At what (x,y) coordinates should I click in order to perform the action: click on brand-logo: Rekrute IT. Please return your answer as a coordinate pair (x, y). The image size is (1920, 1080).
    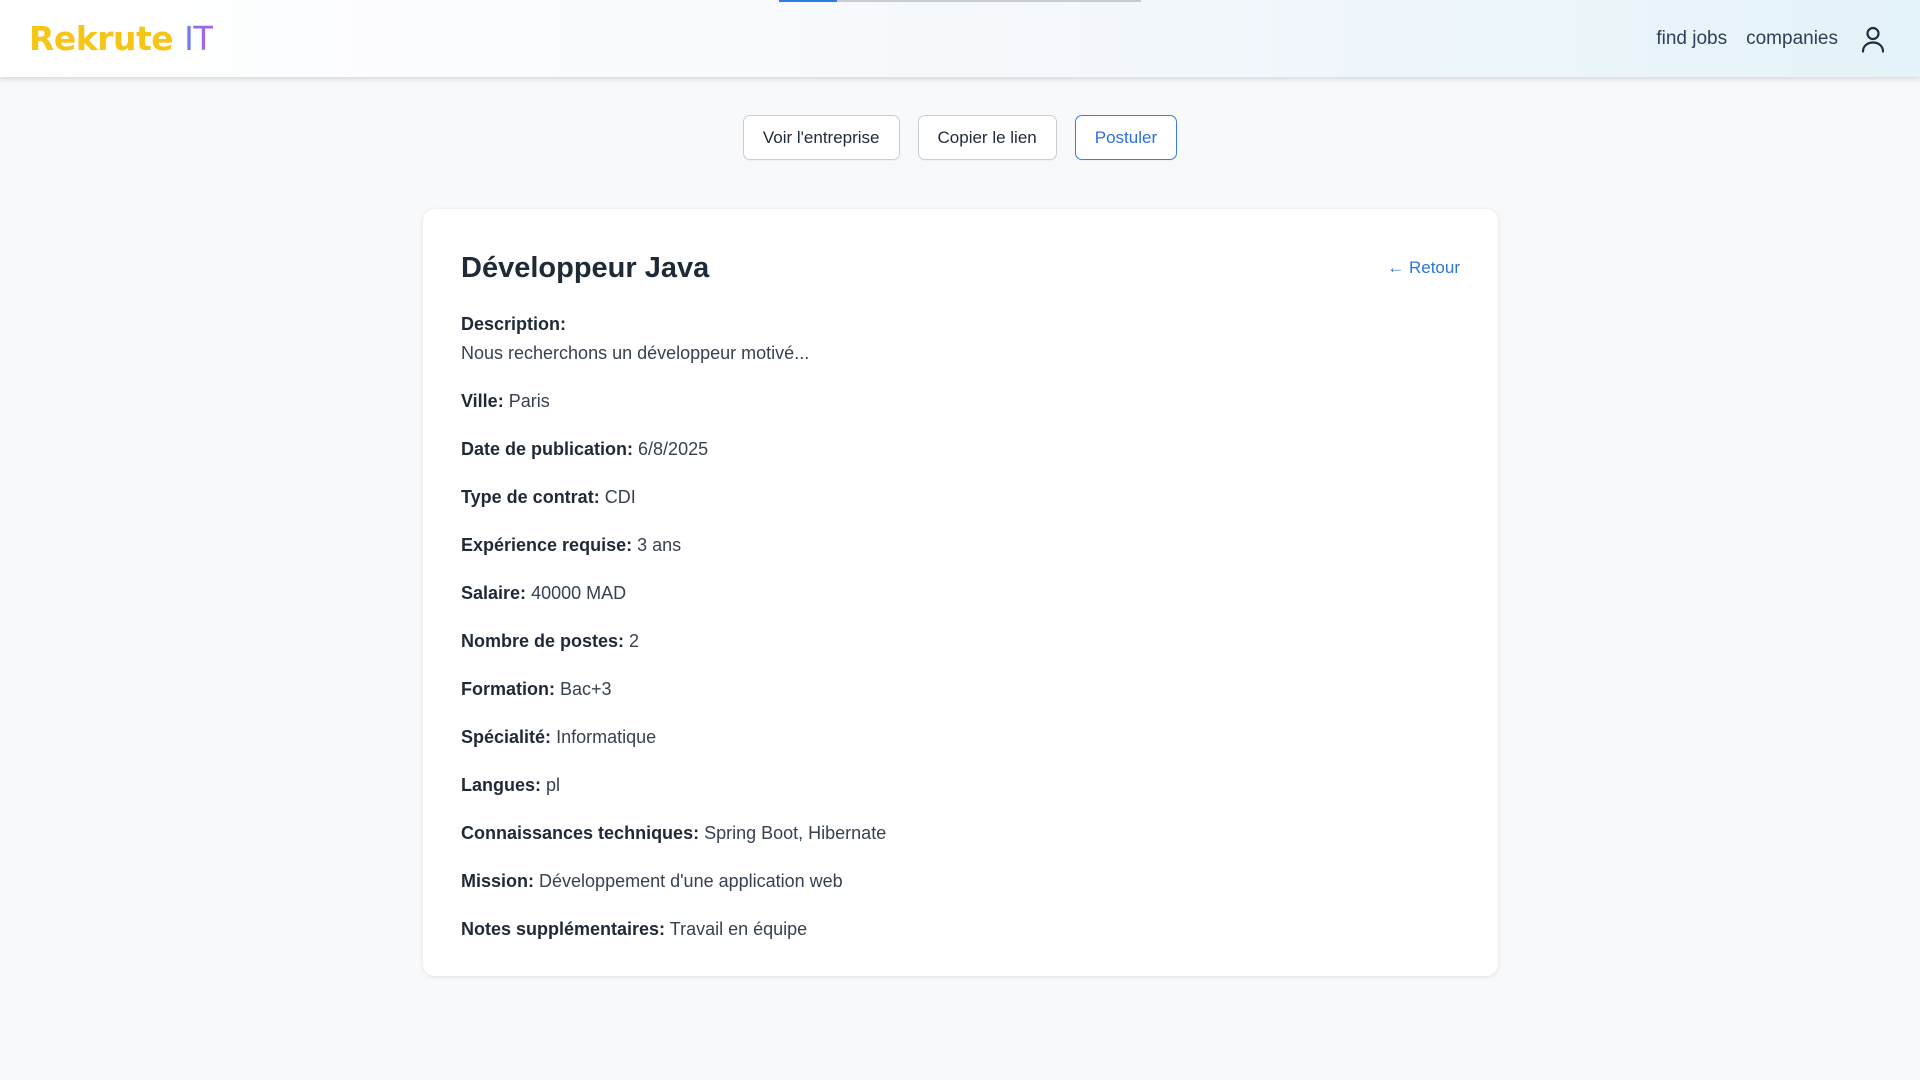
    Looking at the image, I should click on (121, 39).